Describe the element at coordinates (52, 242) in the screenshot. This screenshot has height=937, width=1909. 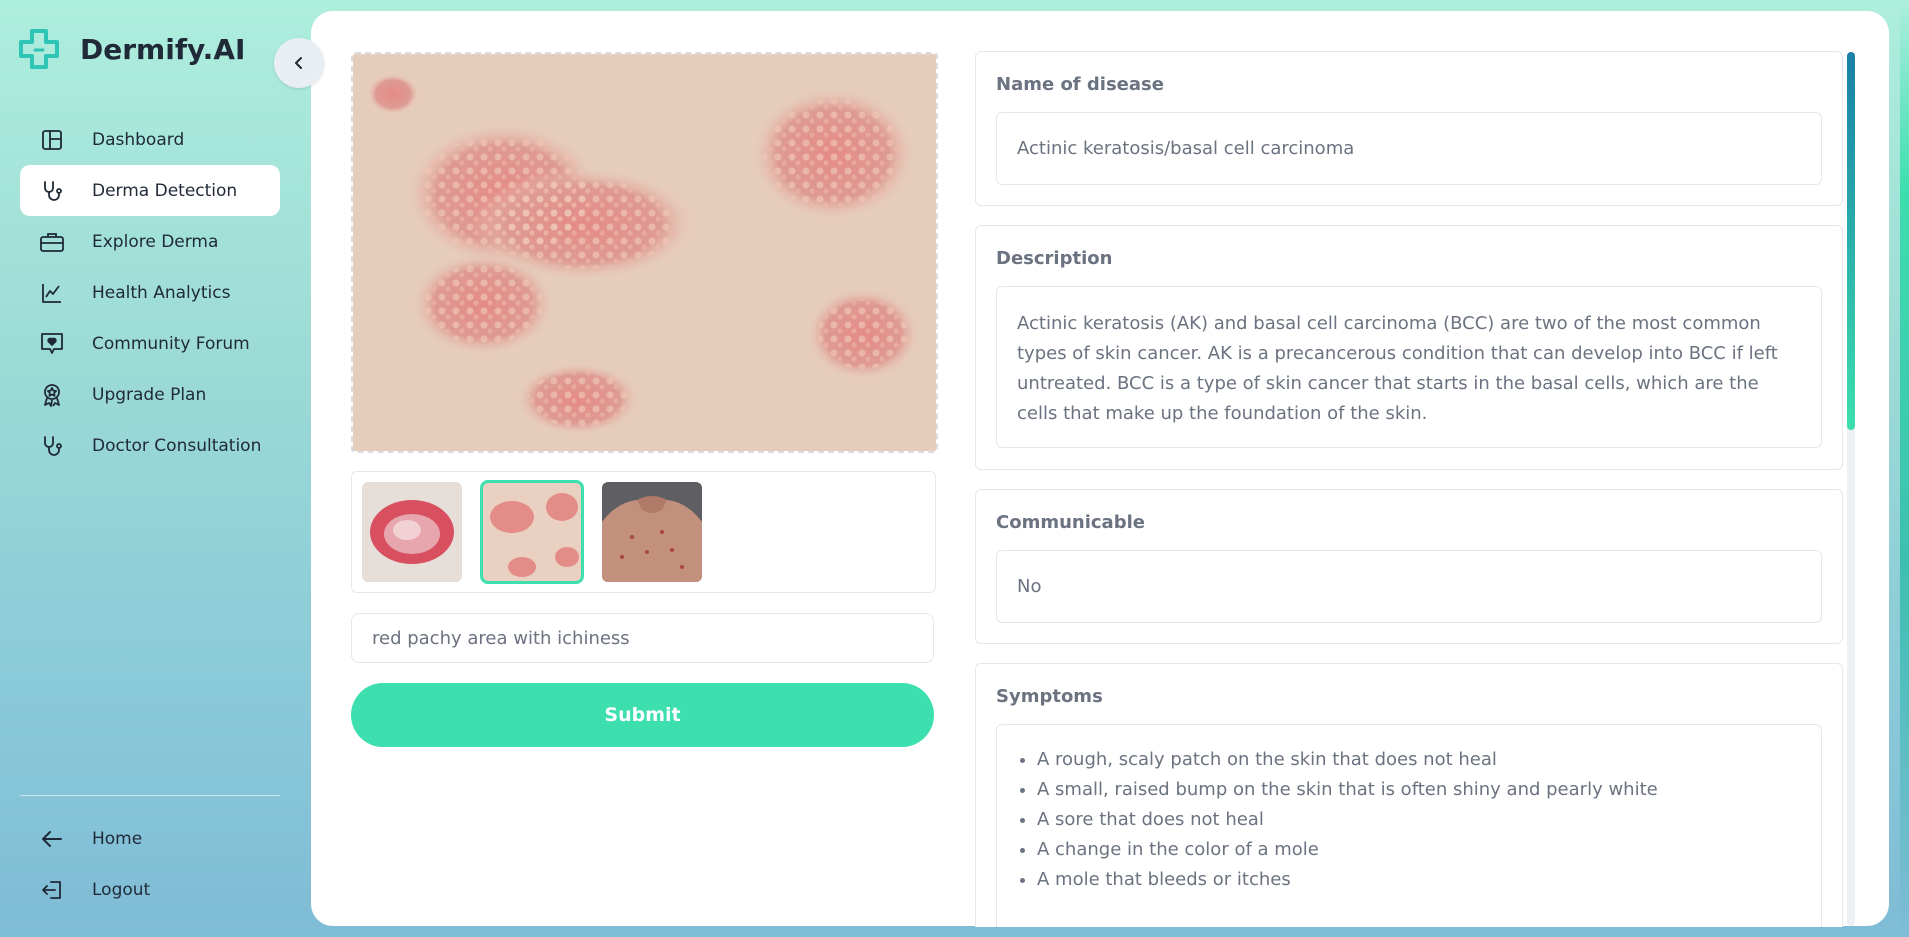
I see `briefcase-icon` at that location.